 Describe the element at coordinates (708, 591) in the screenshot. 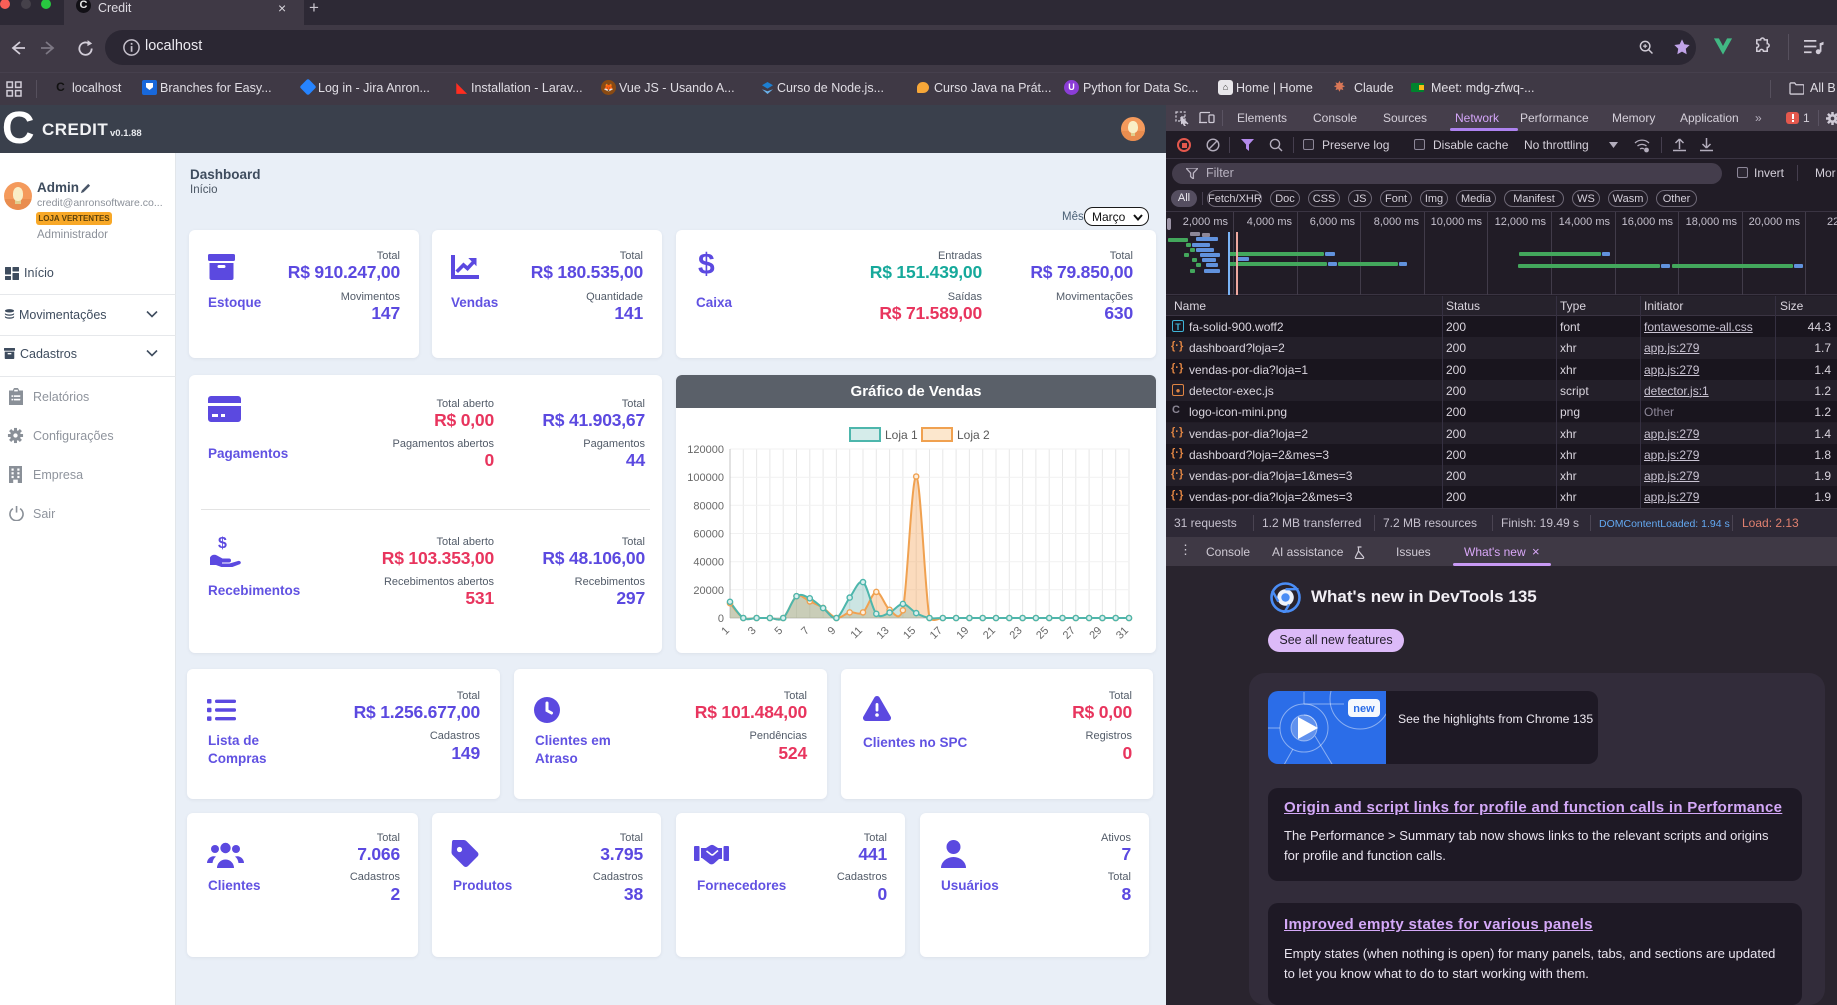

I see `svg-text: 20000` at that location.